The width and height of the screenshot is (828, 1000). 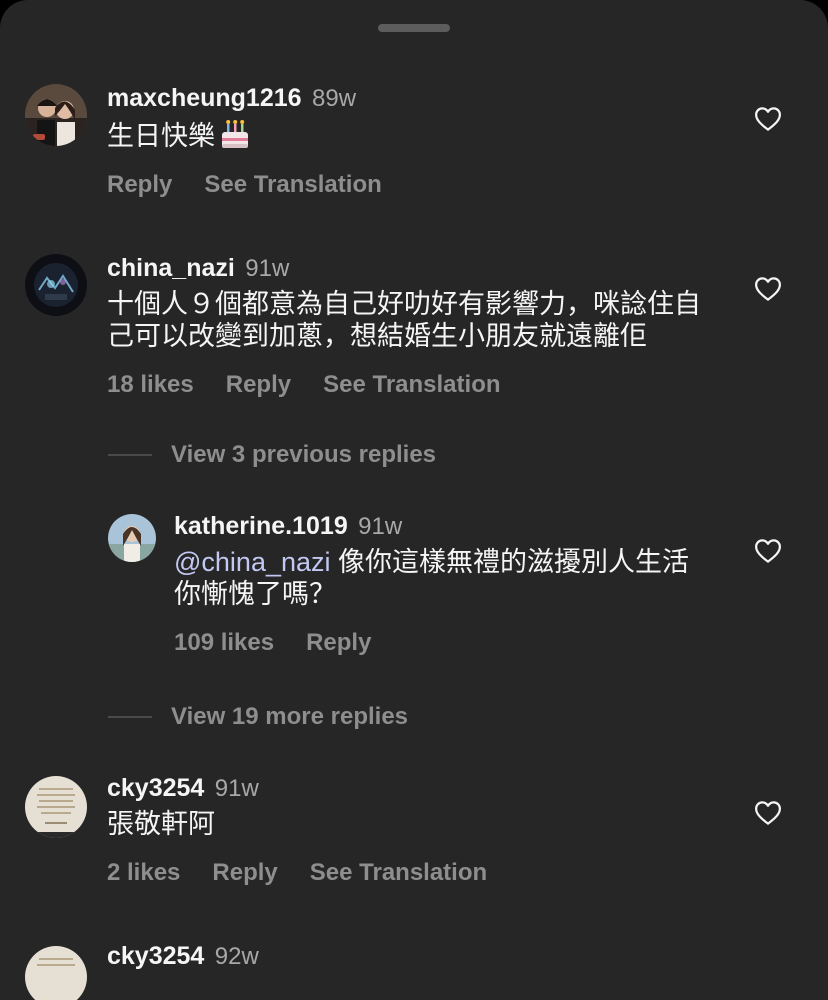 What do you see at coordinates (414, 28) in the screenshot?
I see `sheet-grabber-handle` at bounding box center [414, 28].